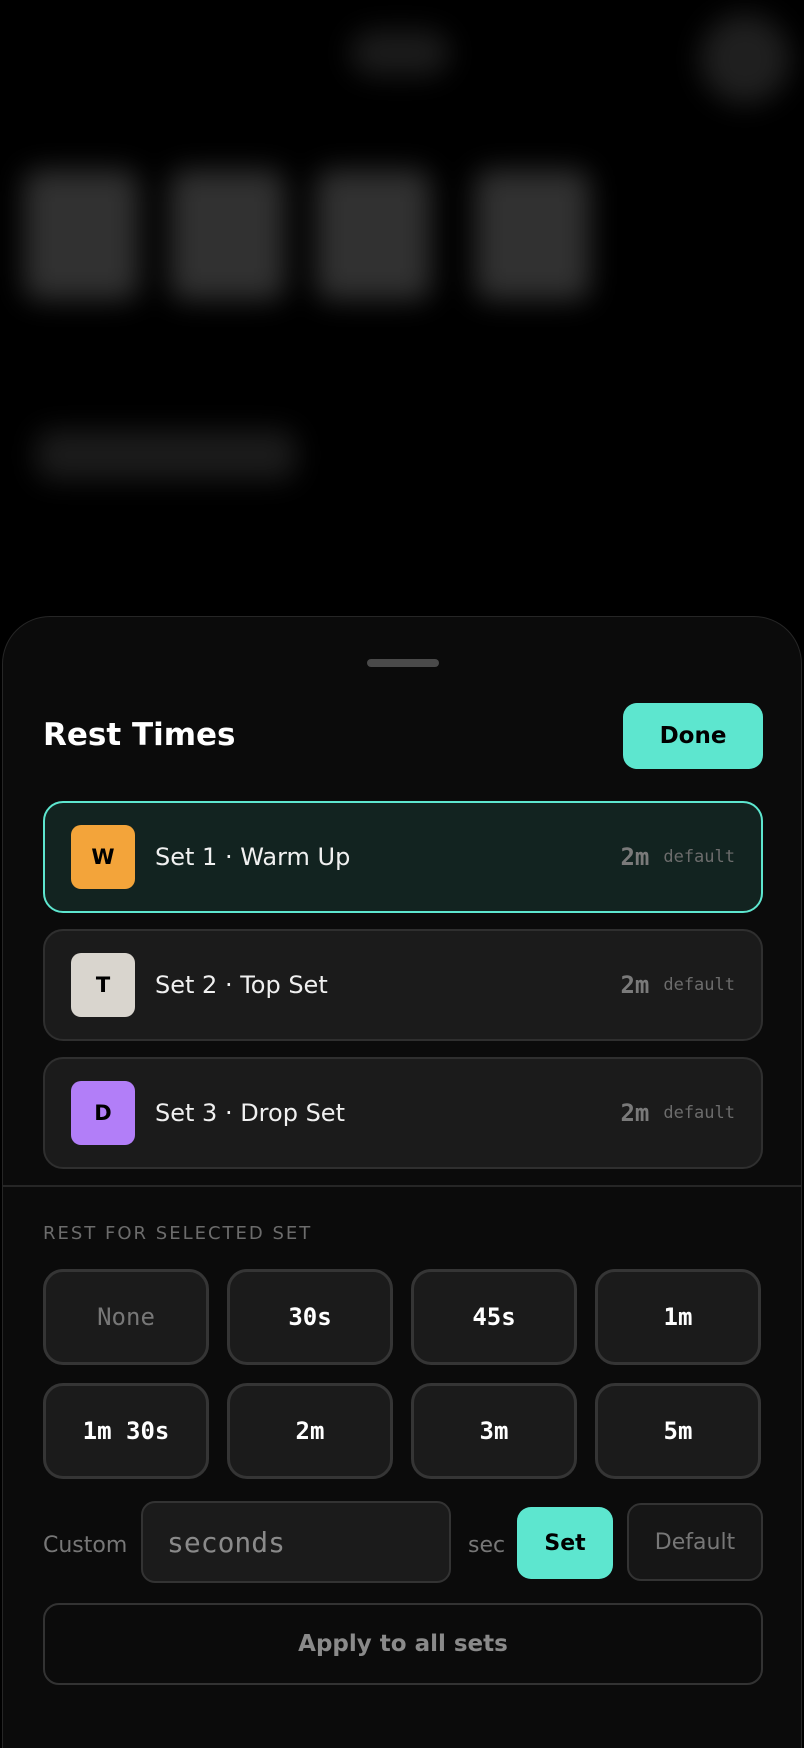 The image size is (804, 1748). I want to click on rest-option-1m: 1m, so click(678, 1317).